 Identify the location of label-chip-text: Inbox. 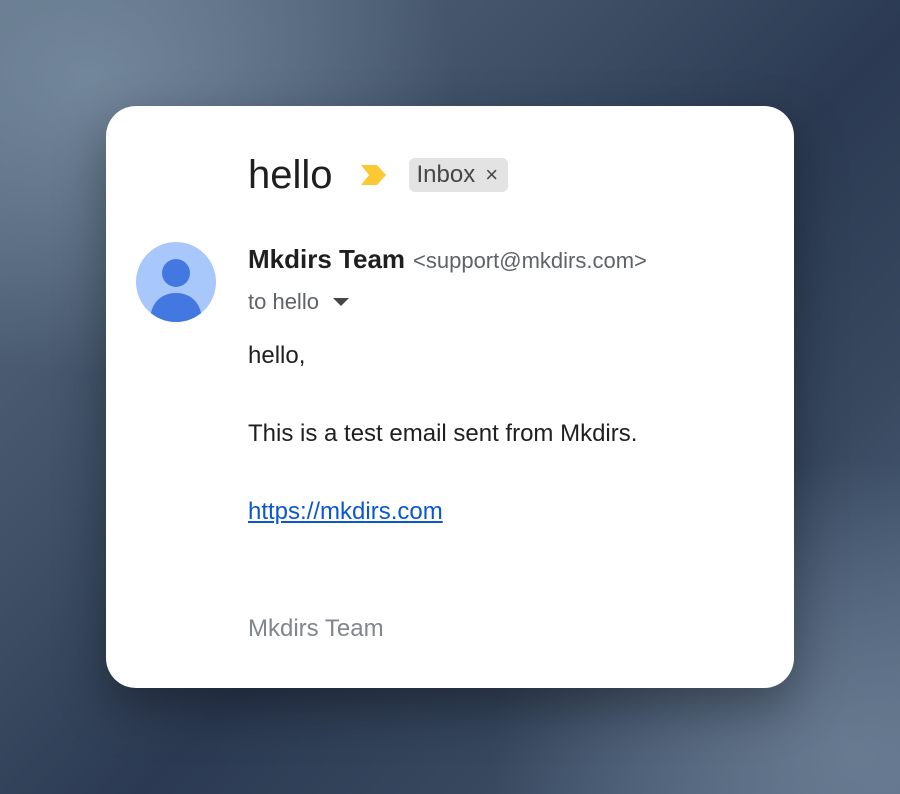
(446, 174).